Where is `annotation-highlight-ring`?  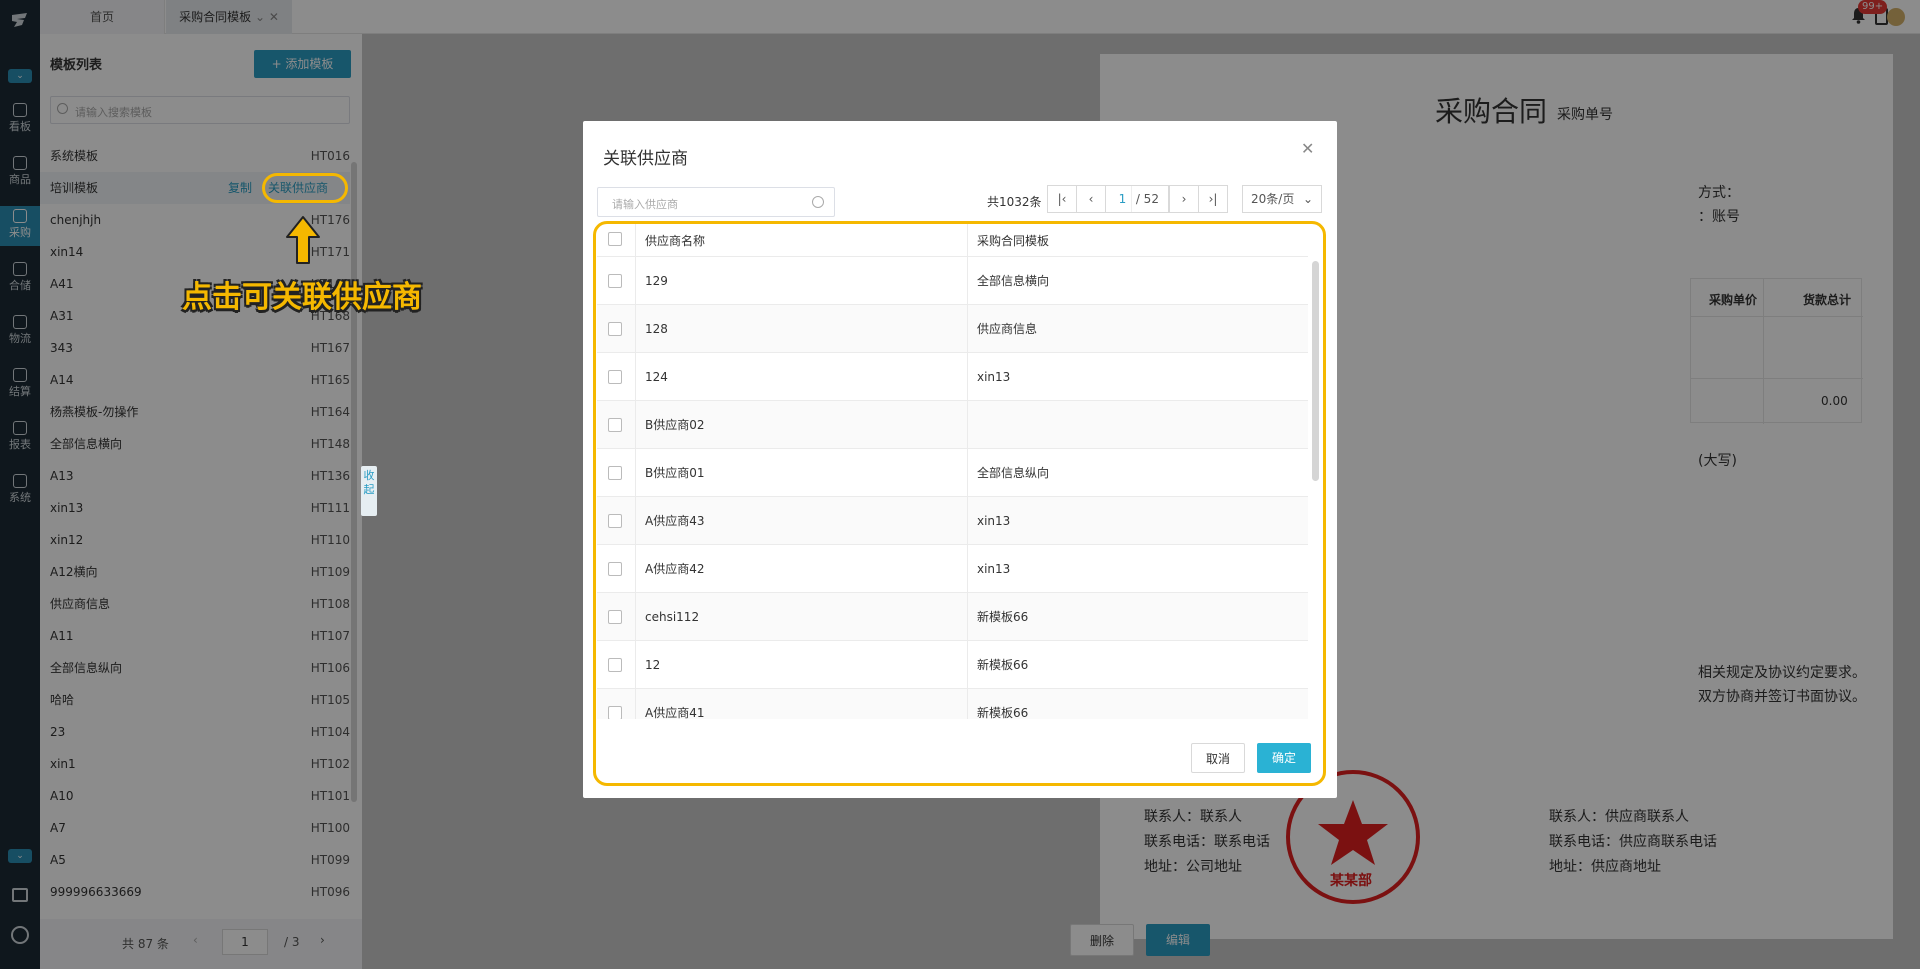 annotation-highlight-ring is located at coordinates (305, 188).